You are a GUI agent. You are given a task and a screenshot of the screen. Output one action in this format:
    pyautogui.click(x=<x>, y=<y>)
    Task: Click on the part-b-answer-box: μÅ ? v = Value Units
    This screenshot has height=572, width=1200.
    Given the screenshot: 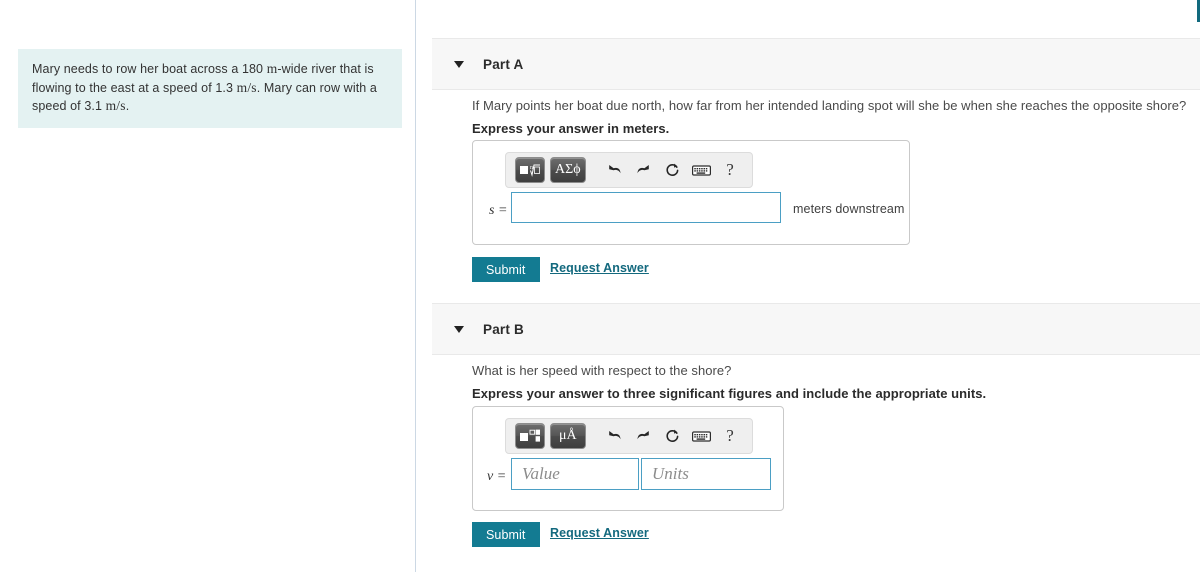 What is the action you would take?
    pyautogui.click(x=628, y=458)
    